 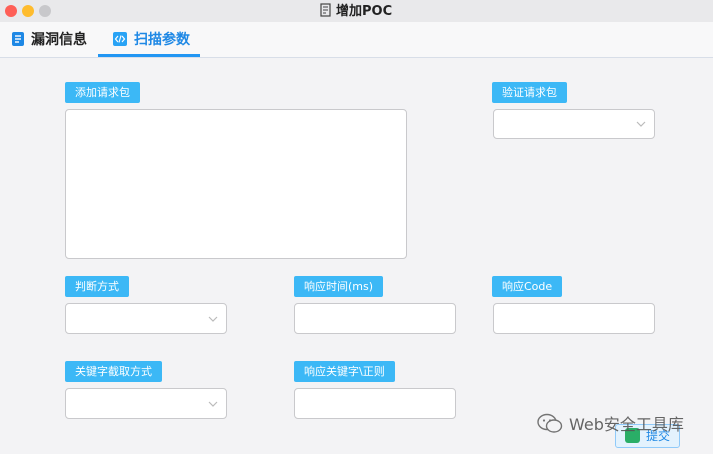 What do you see at coordinates (356, 57) in the screenshot?
I see `tab-divider` at bounding box center [356, 57].